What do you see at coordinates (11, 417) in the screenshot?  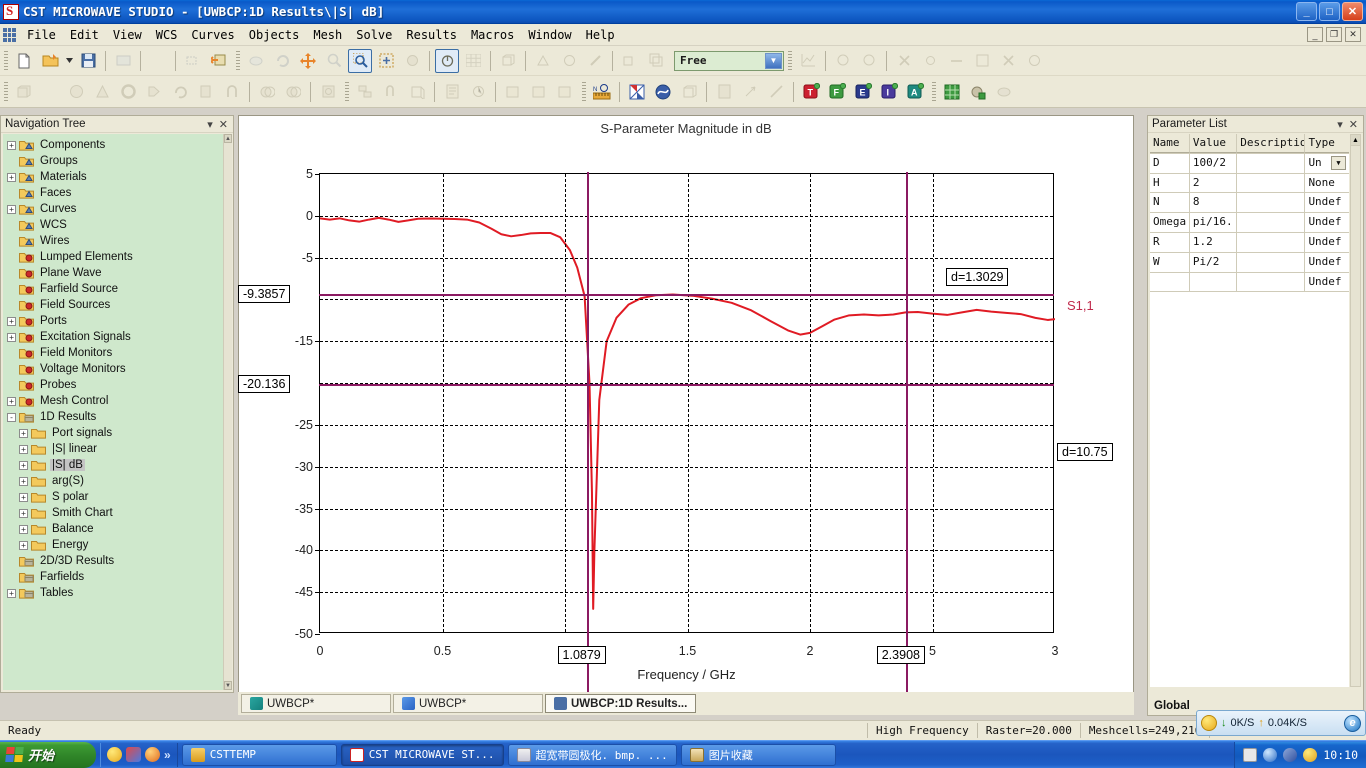 I see `collapse-icon: -` at bounding box center [11, 417].